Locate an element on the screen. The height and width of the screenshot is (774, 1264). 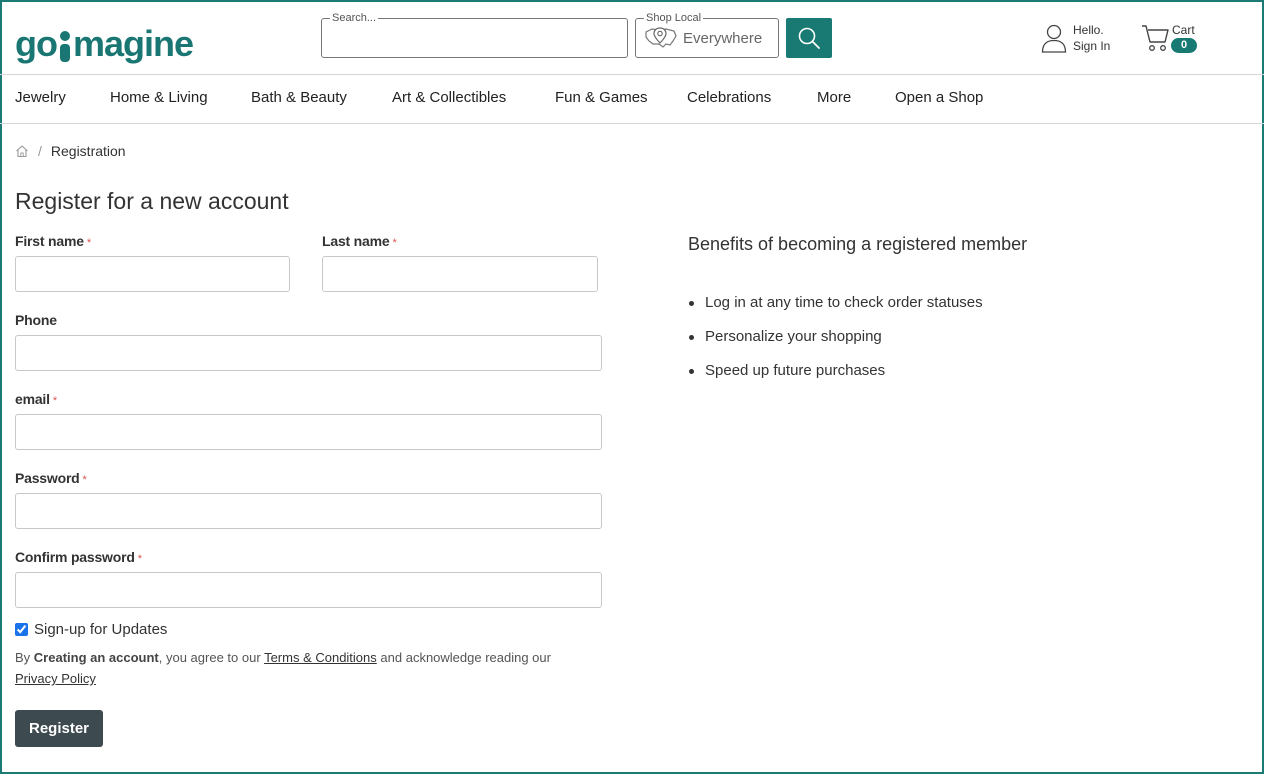
last-name-label: Last name * is located at coordinates (359, 241).